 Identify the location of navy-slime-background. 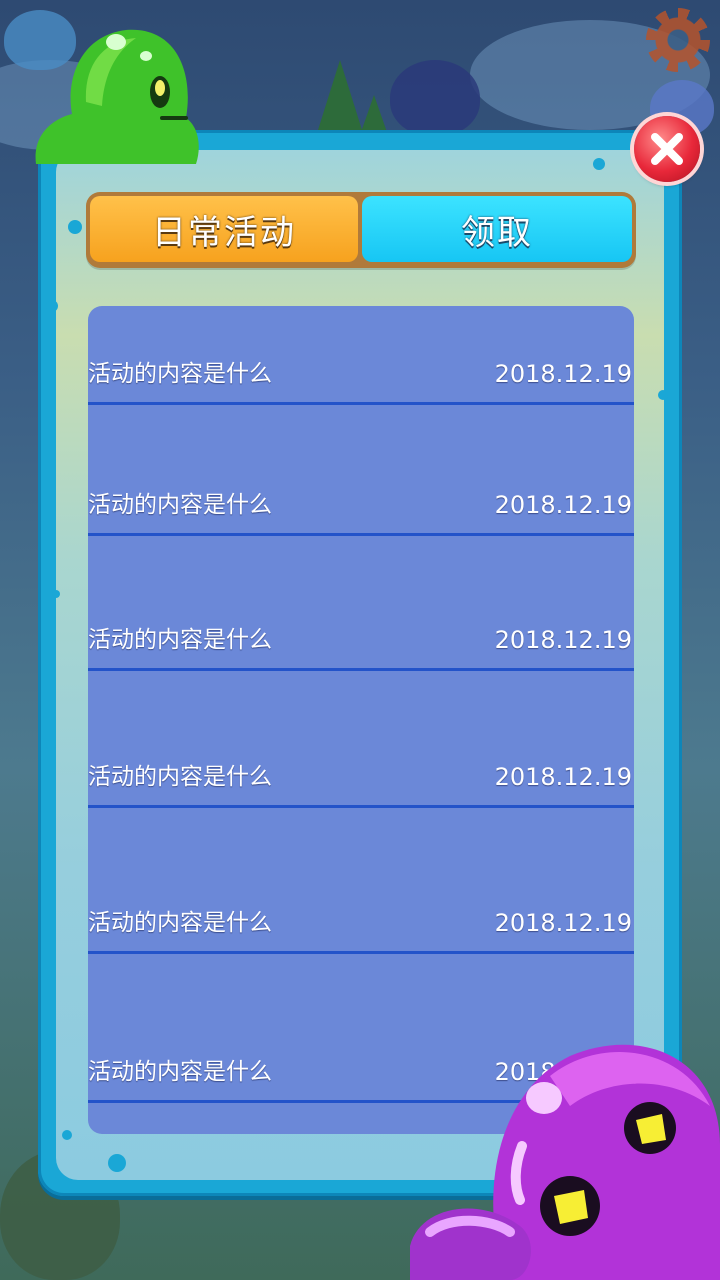
(435, 98).